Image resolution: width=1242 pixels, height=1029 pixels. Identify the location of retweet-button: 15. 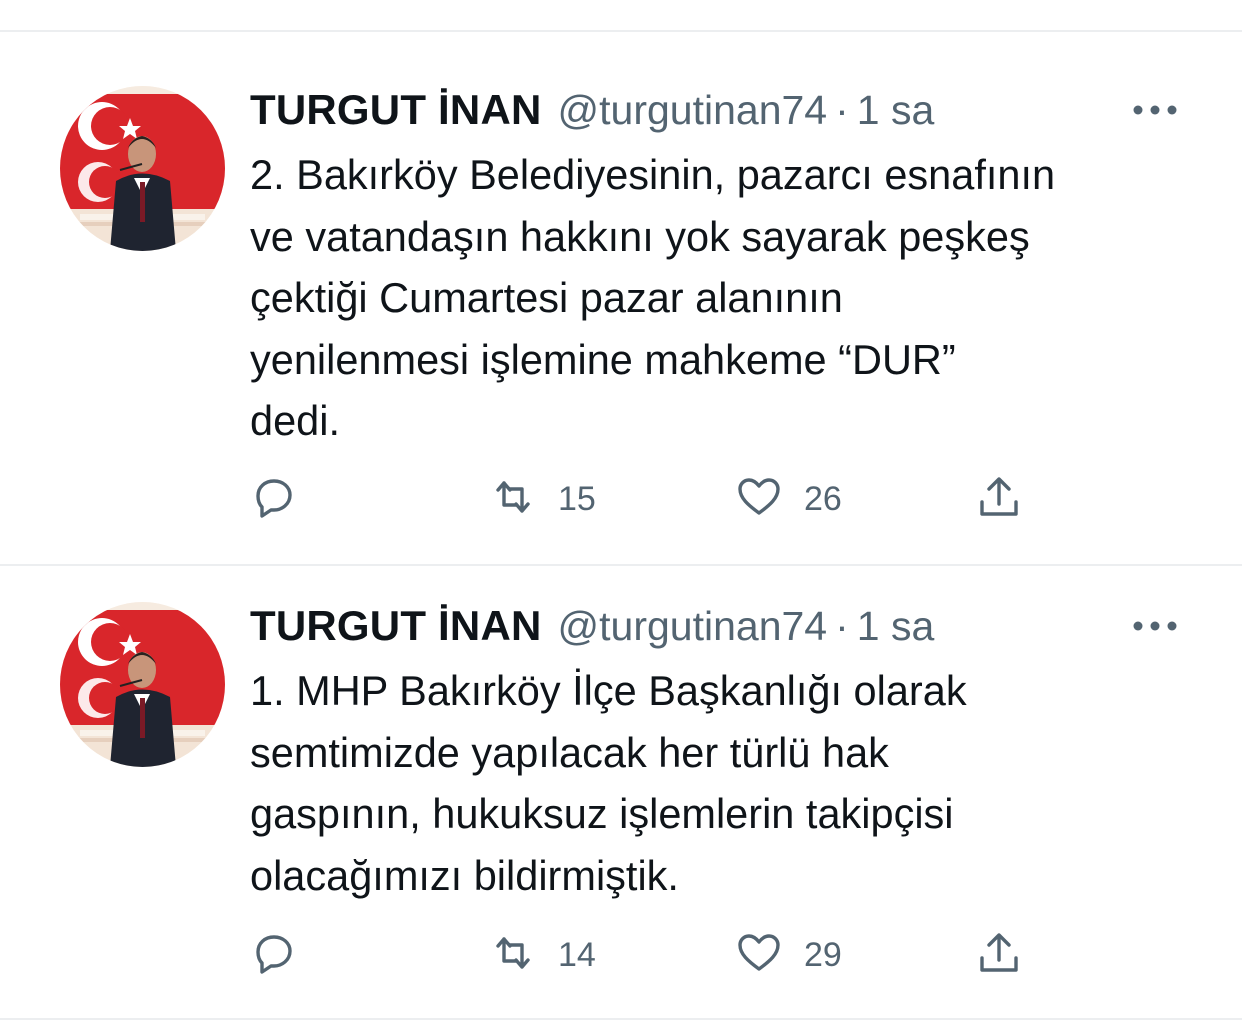
(542, 499).